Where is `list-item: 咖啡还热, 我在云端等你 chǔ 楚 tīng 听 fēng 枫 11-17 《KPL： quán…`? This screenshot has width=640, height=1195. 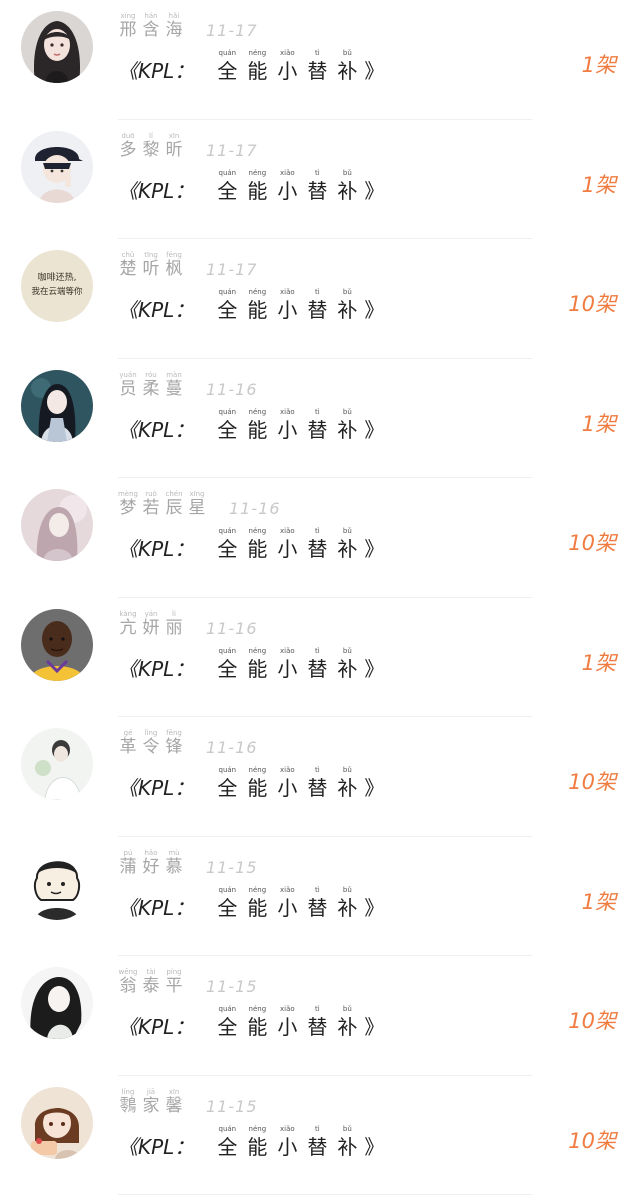
list-item: 咖啡还热, 我在云端等你 chǔ 楚 tīng 听 fēng 枫 11-17 《KPL： quán… is located at coordinates (320, 299).